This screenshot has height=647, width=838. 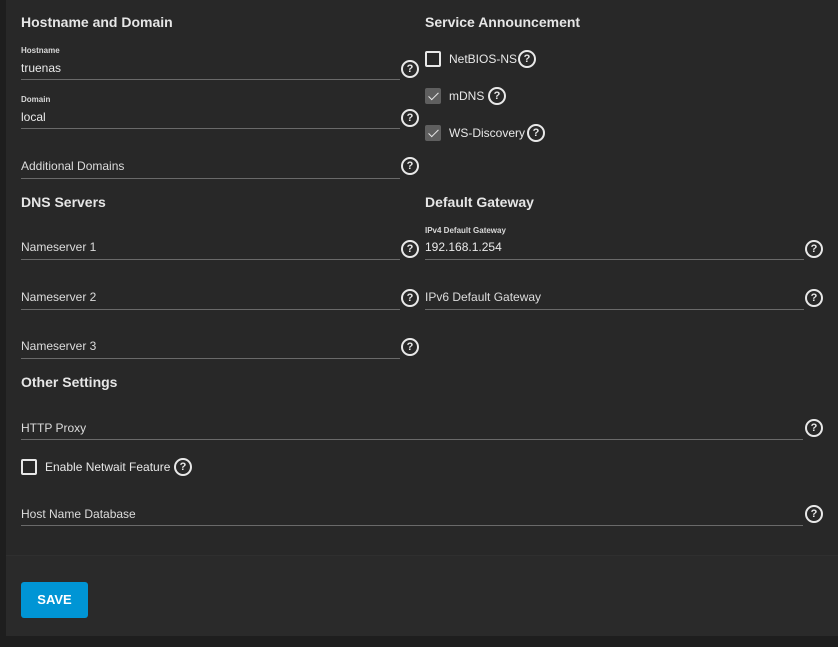 What do you see at coordinates (210, 79) in the screenshot?
I see `hostname-underline` at bounding box center [210, 79].